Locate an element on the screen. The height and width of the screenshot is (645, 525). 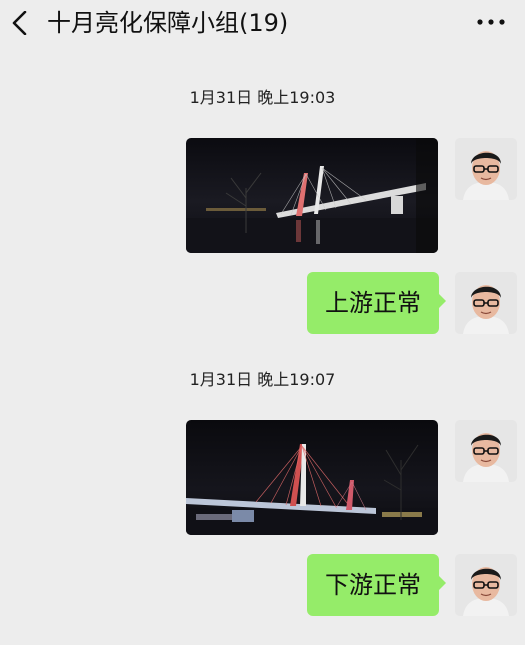
text-bubble: 下游正常 is located at coordinates (376, 585).